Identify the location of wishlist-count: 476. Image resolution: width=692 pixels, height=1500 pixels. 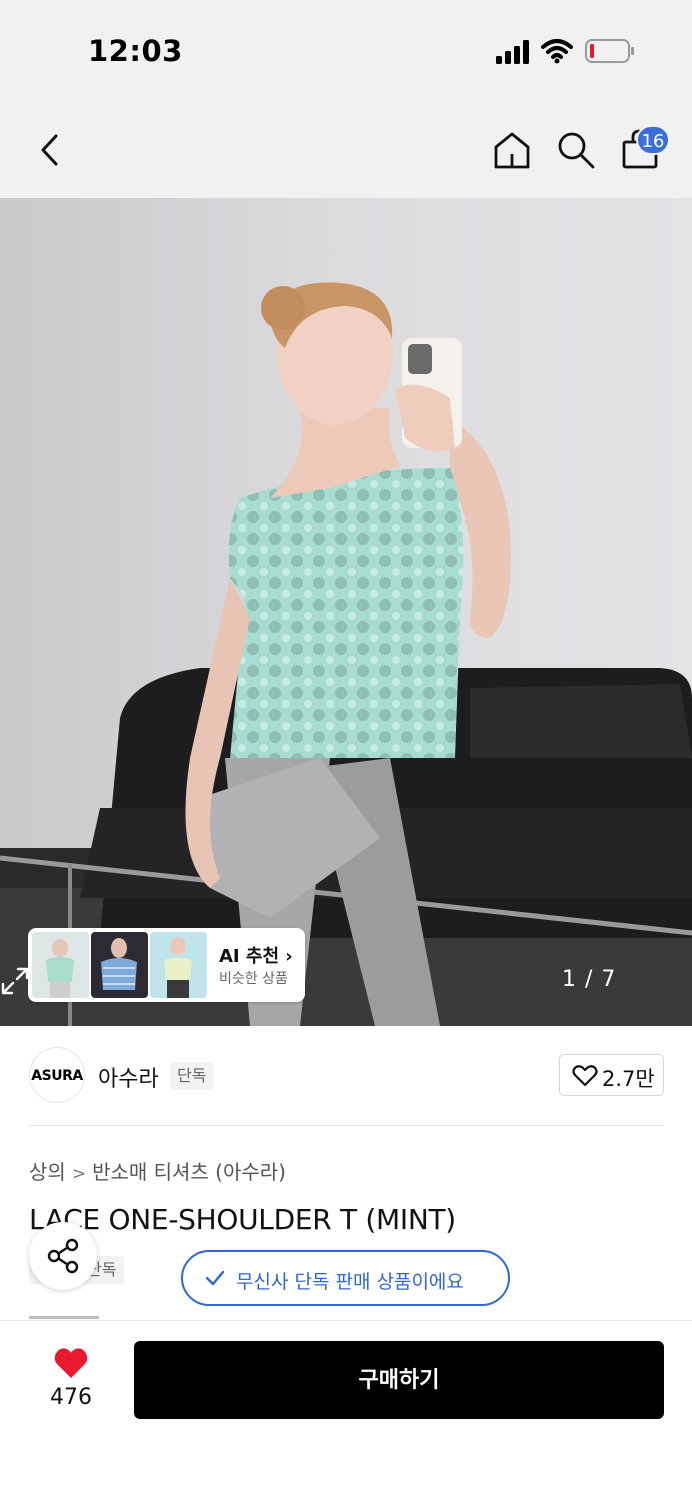
(71, 1397).